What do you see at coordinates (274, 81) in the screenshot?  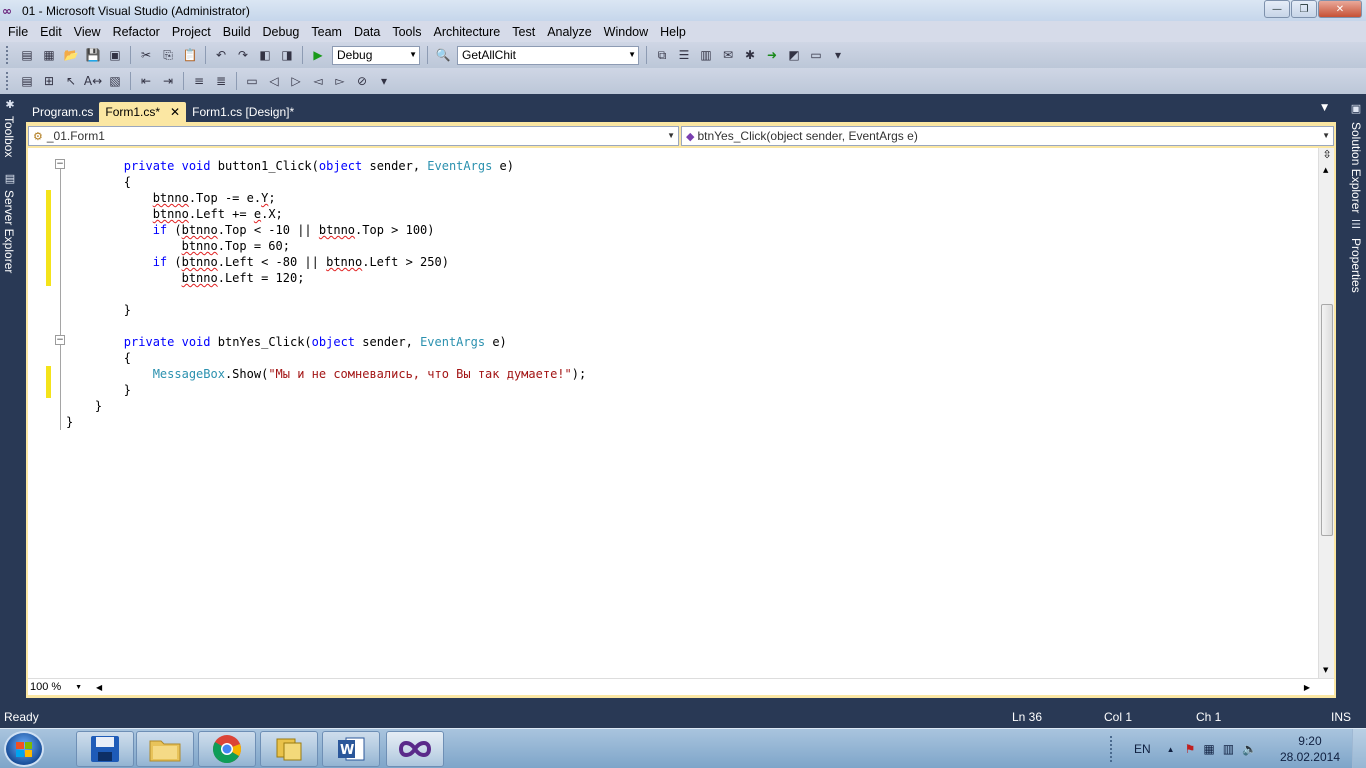 I see `previous-bookmark-icon: ◁` at bounding box center [274, 81].